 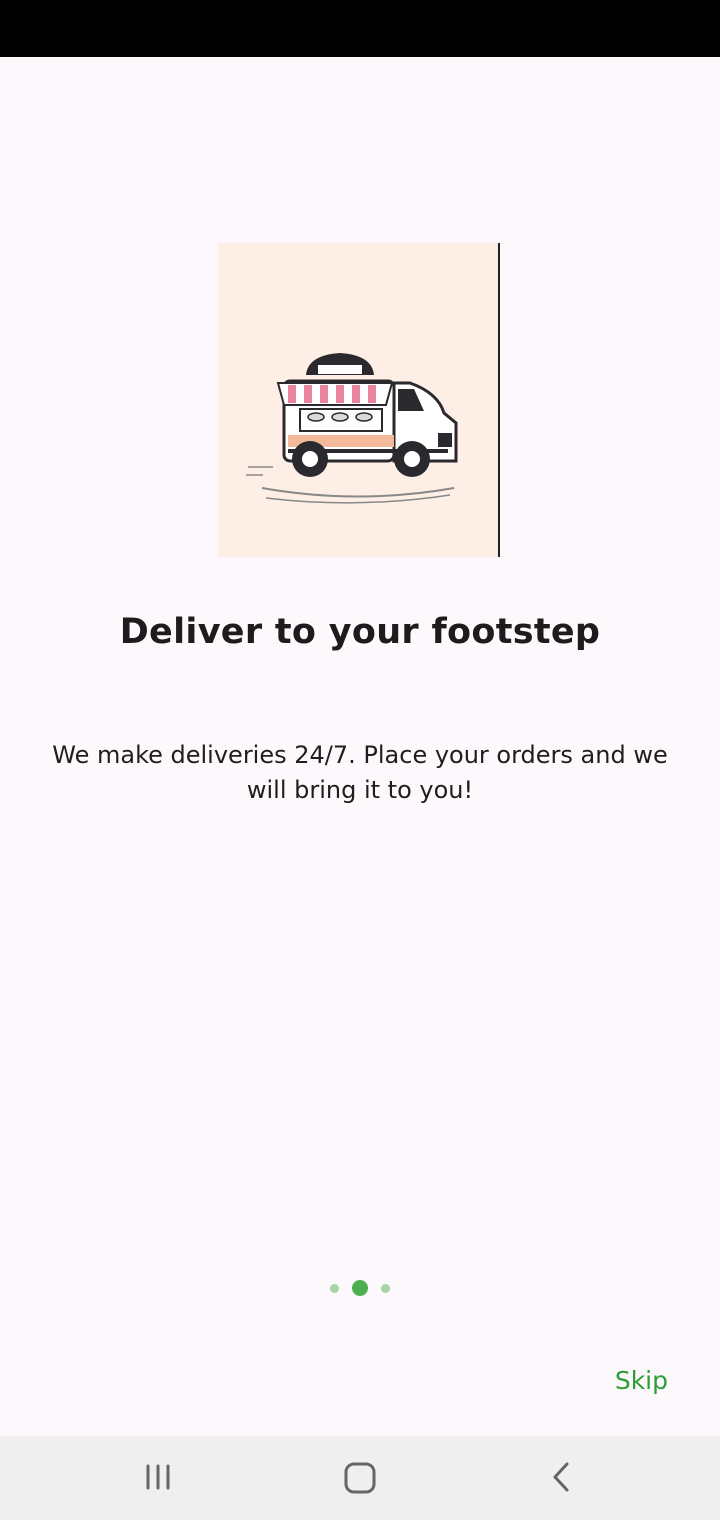 I want to click on page-indicator, so click(x=360, y=1288).